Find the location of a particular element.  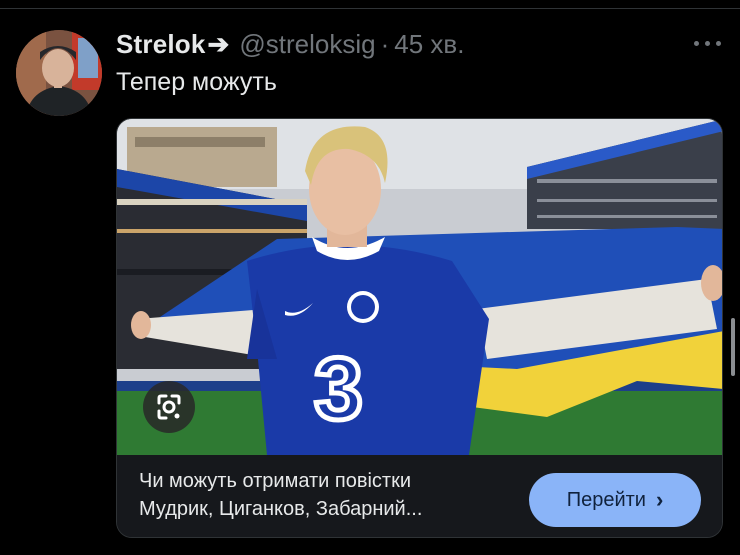

card-title-line-1: Чи можуть отримати повістки is located at coordinates (275, 481).